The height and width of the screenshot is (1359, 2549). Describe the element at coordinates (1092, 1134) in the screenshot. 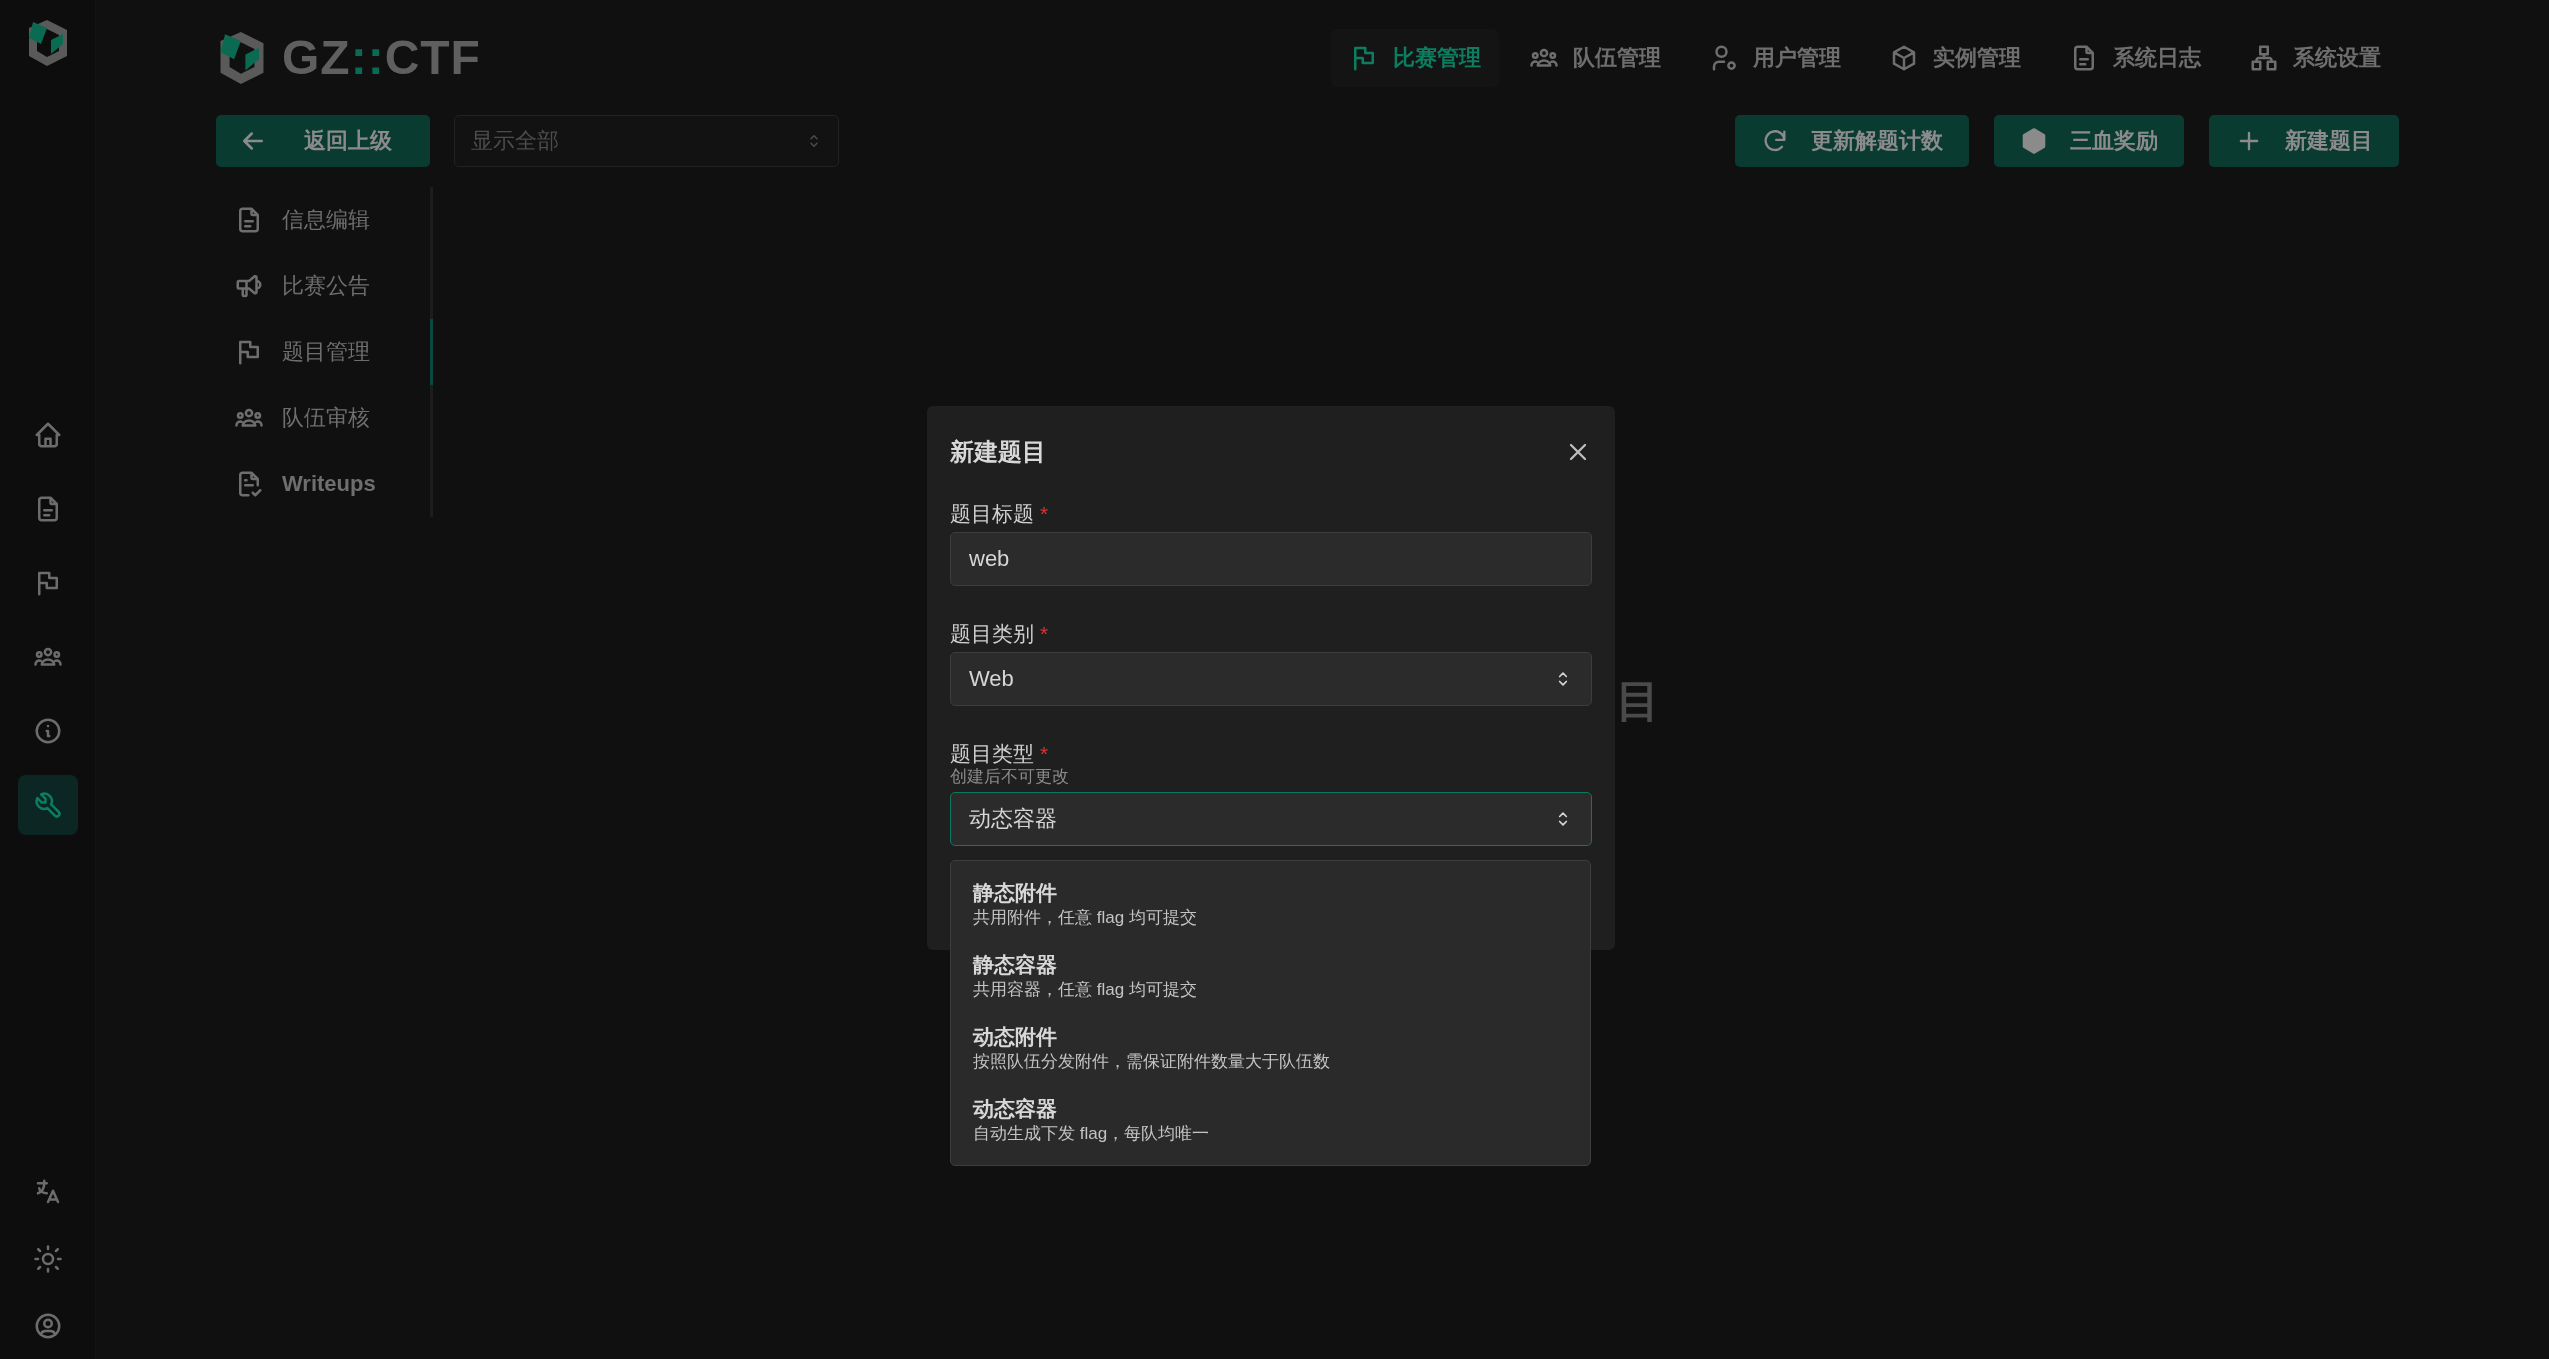

I see `option-description: 自动生成下发 flag，每队均唯一` at that location.